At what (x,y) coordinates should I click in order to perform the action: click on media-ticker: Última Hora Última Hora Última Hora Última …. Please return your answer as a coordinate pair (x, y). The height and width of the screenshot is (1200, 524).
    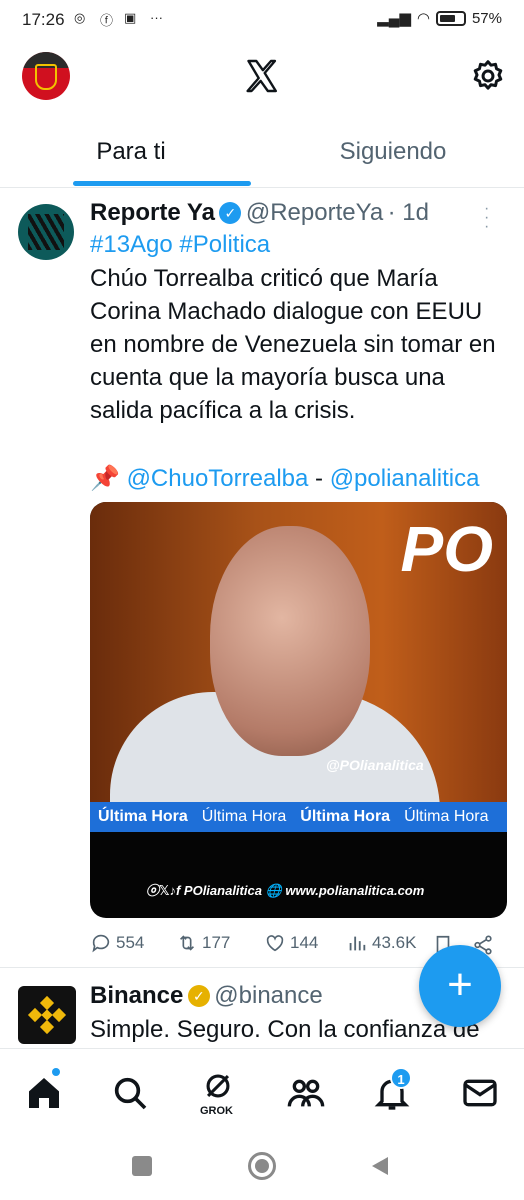
    Looking at the image, I should click on (298, 817).